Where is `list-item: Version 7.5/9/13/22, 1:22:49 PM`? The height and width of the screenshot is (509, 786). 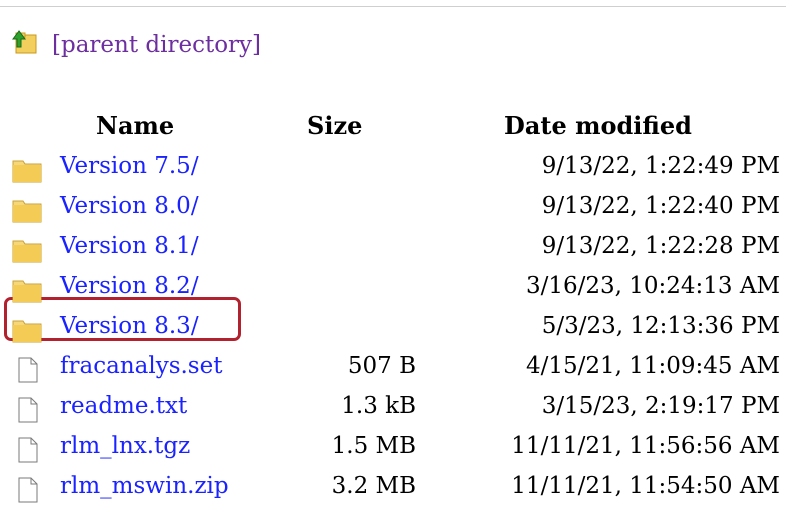 list-item: Version 7.5/9/13/22, 1:22:49 PM is located at coordinates (393, 169).